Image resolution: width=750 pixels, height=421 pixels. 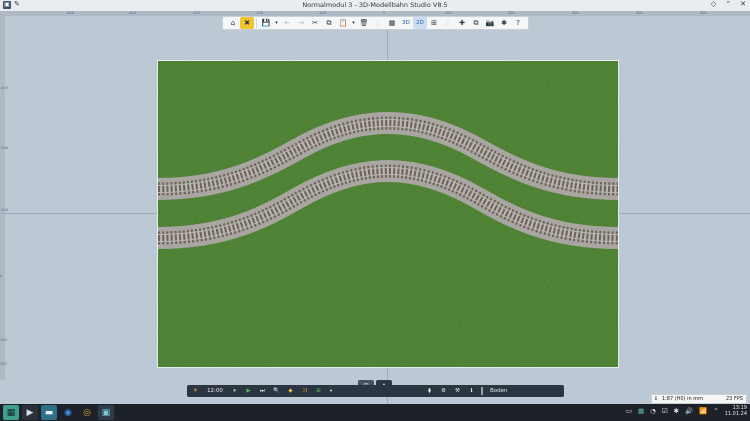 What do you see at coordinates (68, 412) in the screenshot?
I see `browser-icon: ◉` at bounding box center [68, 412].